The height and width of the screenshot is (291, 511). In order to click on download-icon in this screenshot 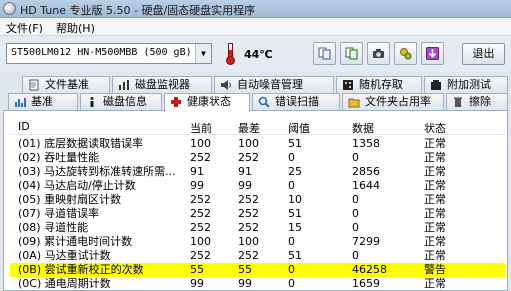, I will do `click(432, 53)`.